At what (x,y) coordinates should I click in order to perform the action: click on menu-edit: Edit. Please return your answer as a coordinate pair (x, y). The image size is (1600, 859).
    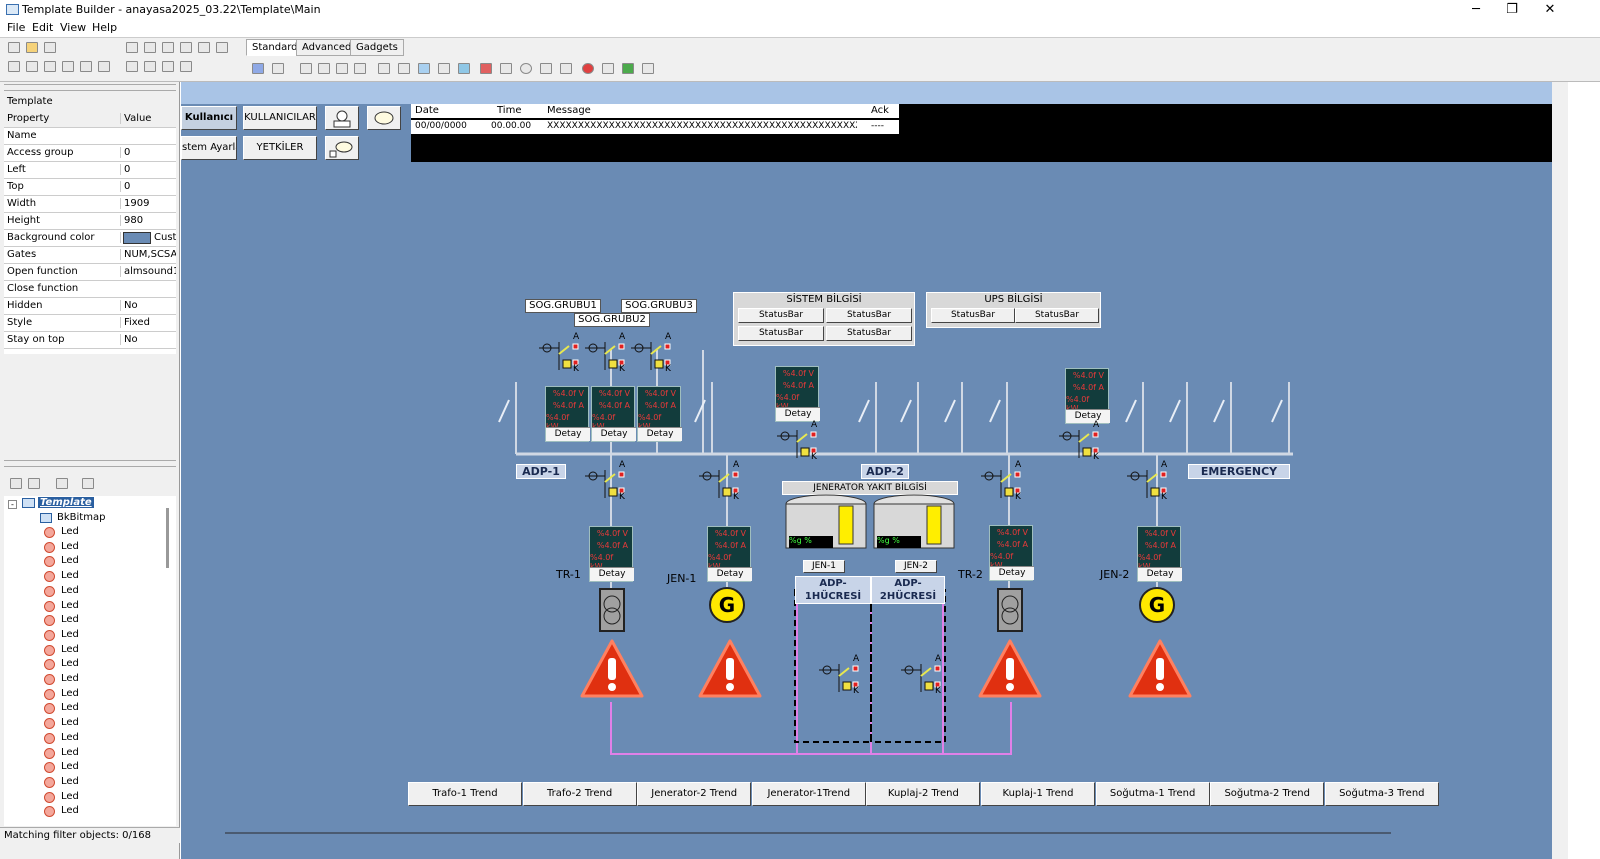
    Looking at the image, I should click on (42, 27).